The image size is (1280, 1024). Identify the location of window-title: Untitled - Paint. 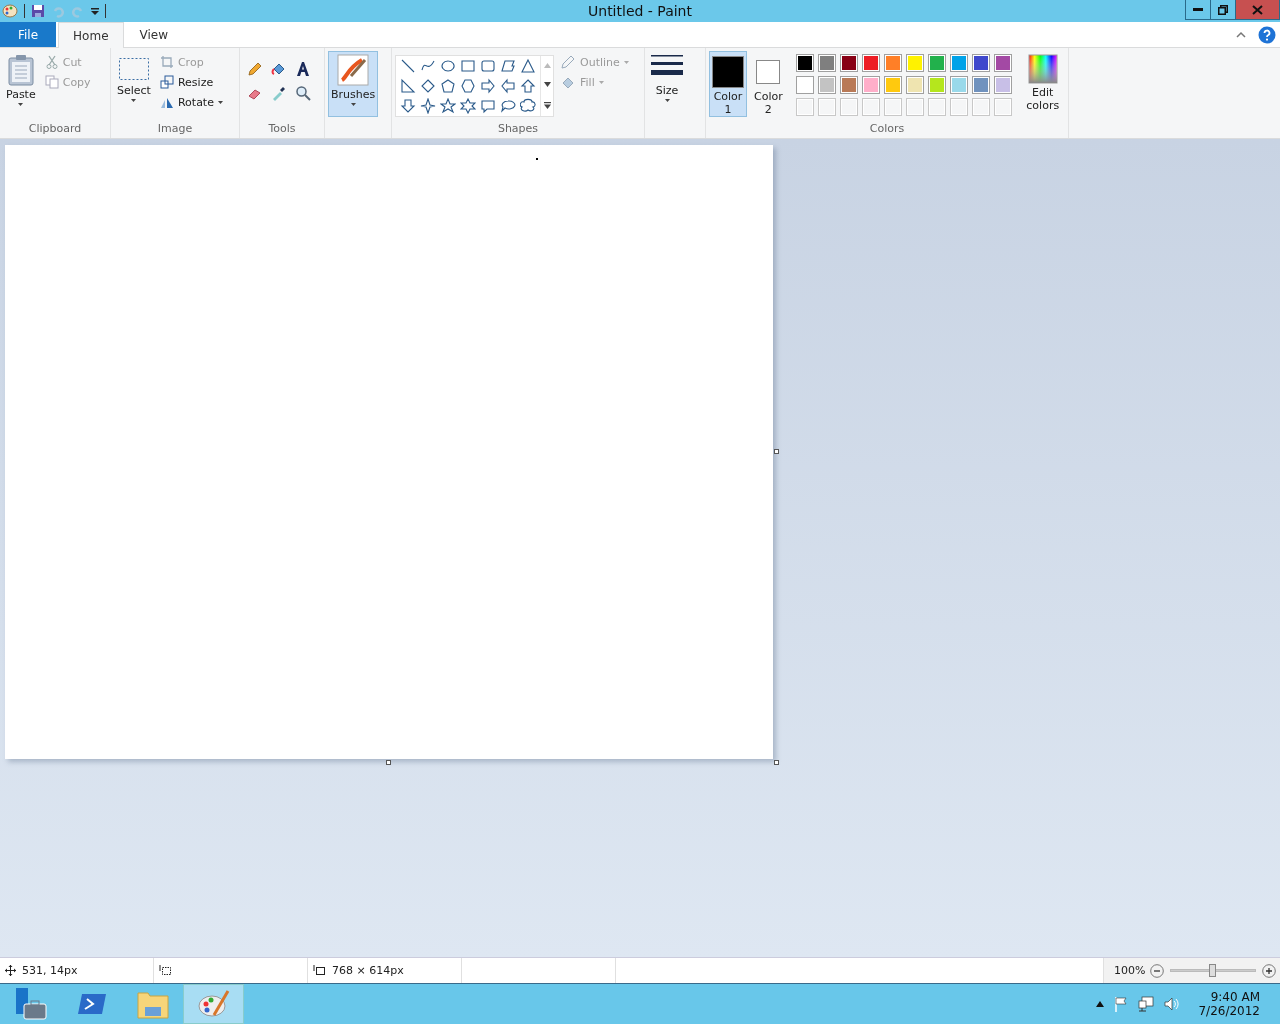
(640, 11).